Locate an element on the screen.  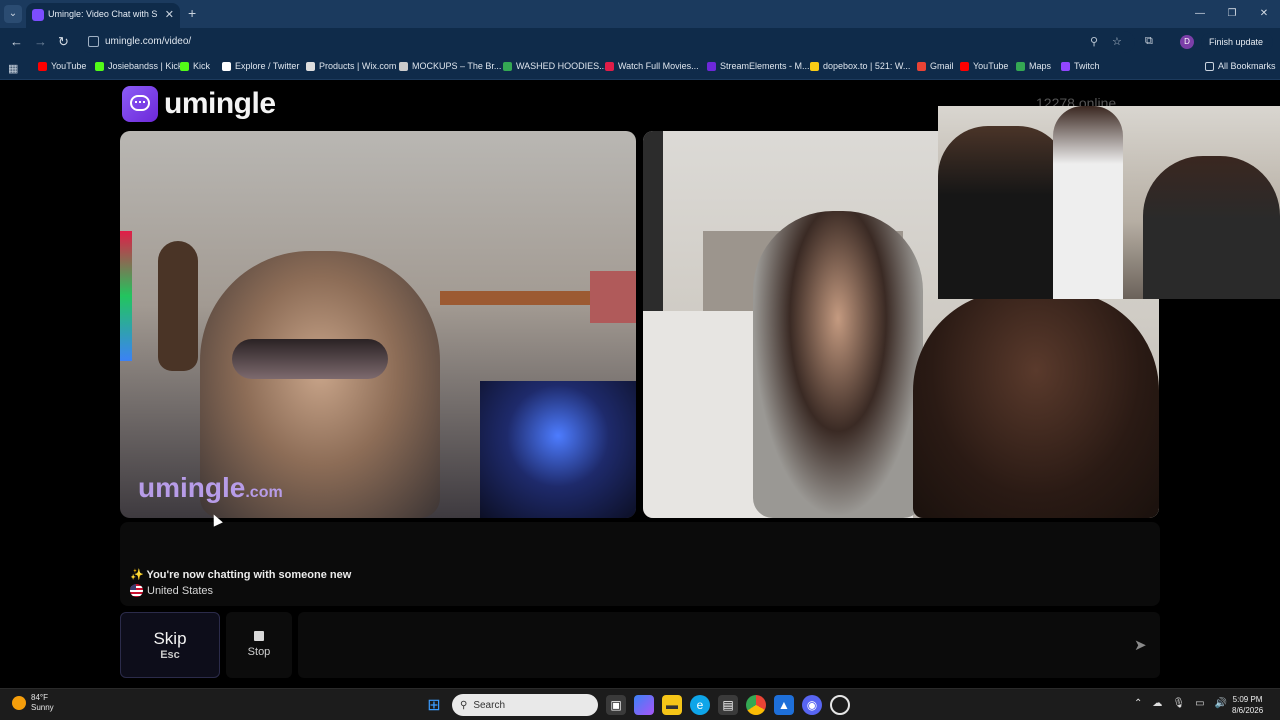
bookmark-label: Gmail is located at coordinates (942, 66).